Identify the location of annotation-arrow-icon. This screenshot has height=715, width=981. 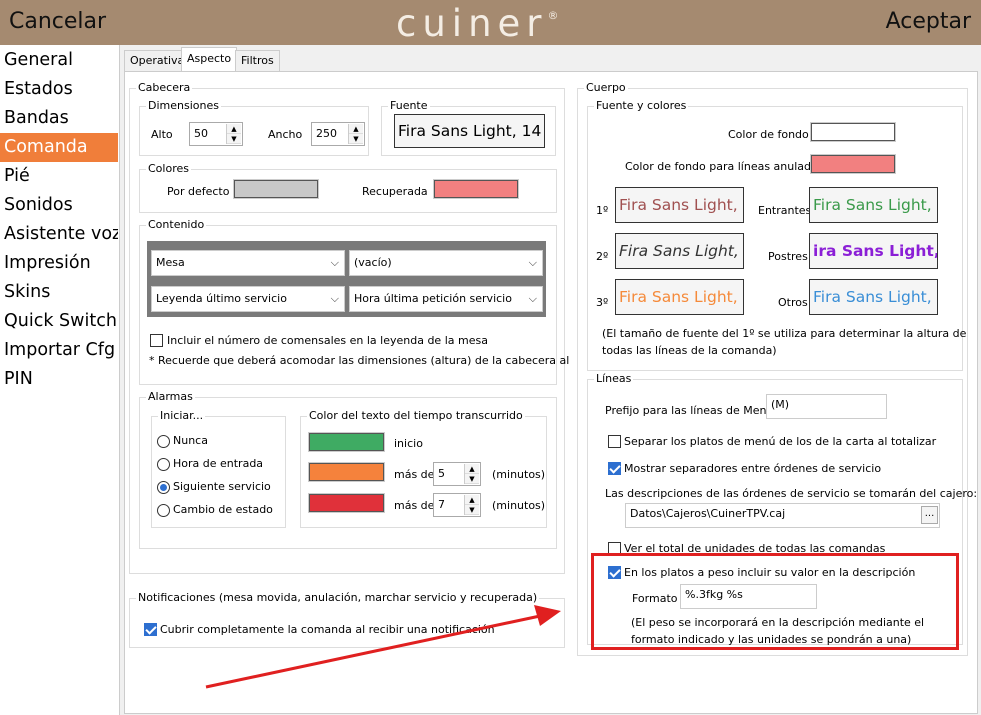
(383, 647).